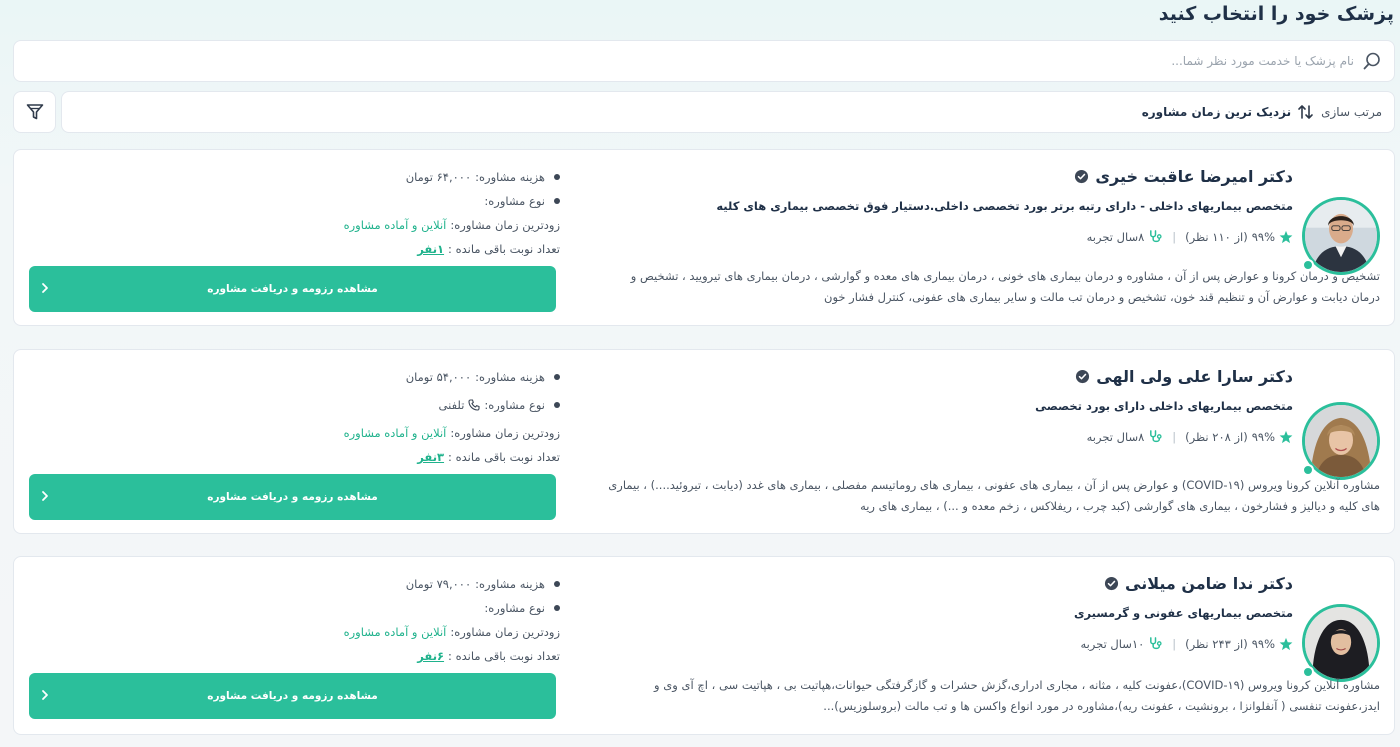 The width and height of the screenshot is (1400, 747). I want to click on remaining-value: ۳نفر, so click(430, 457).